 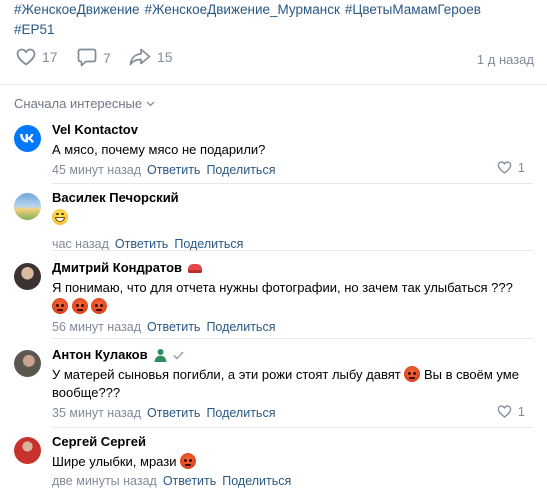 What do you see at coordinates (292, 355) in the screenshot?
I see `comment-author: Антон Кулаков` at bounding box center [292, 355].